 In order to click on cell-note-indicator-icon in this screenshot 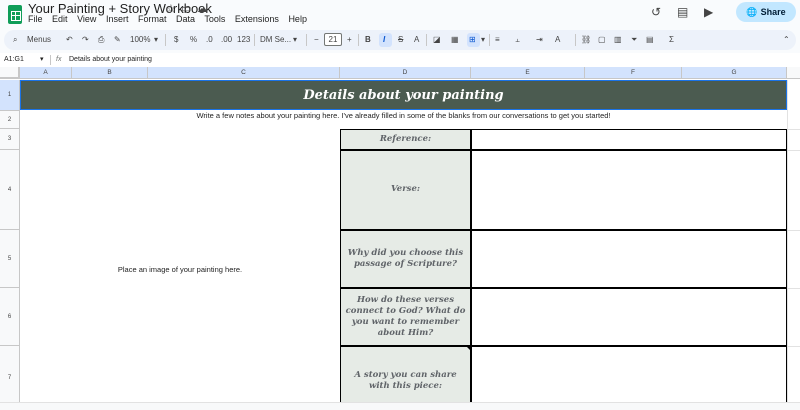, I will do `click(468, 348)`.